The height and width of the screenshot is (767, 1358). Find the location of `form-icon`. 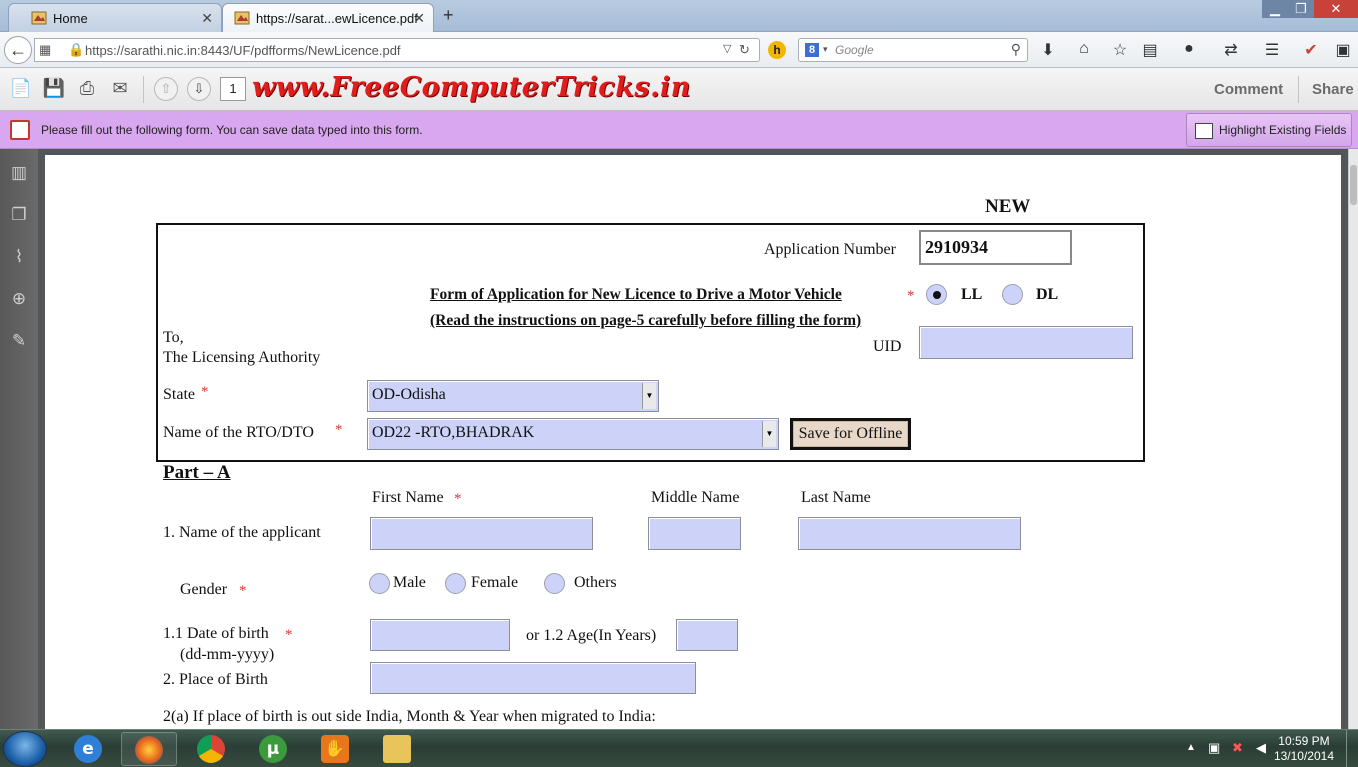

form-icon is located at coordinates (20, 130).